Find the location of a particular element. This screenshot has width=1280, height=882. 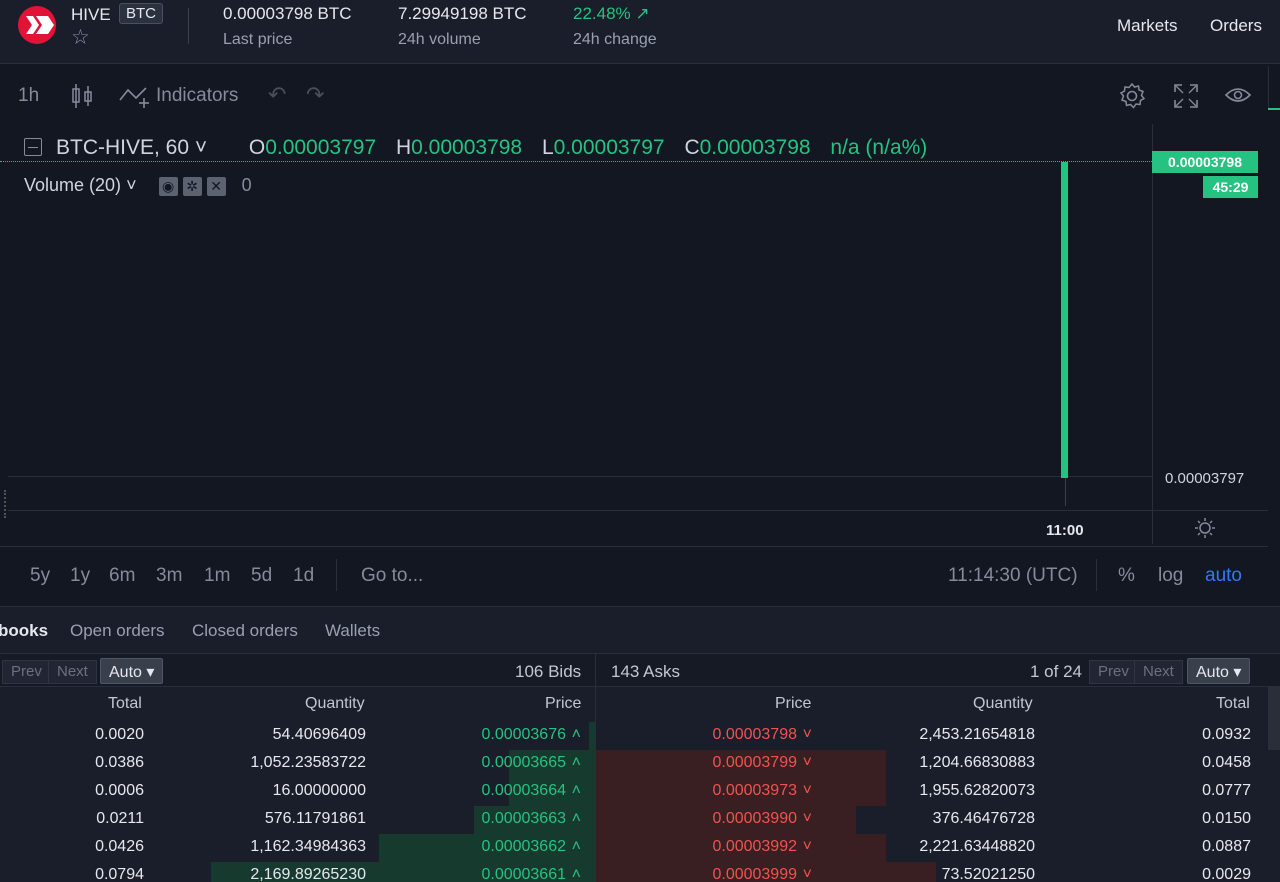

ask-price: 0.00003999 is located at coordinates (754, 874).